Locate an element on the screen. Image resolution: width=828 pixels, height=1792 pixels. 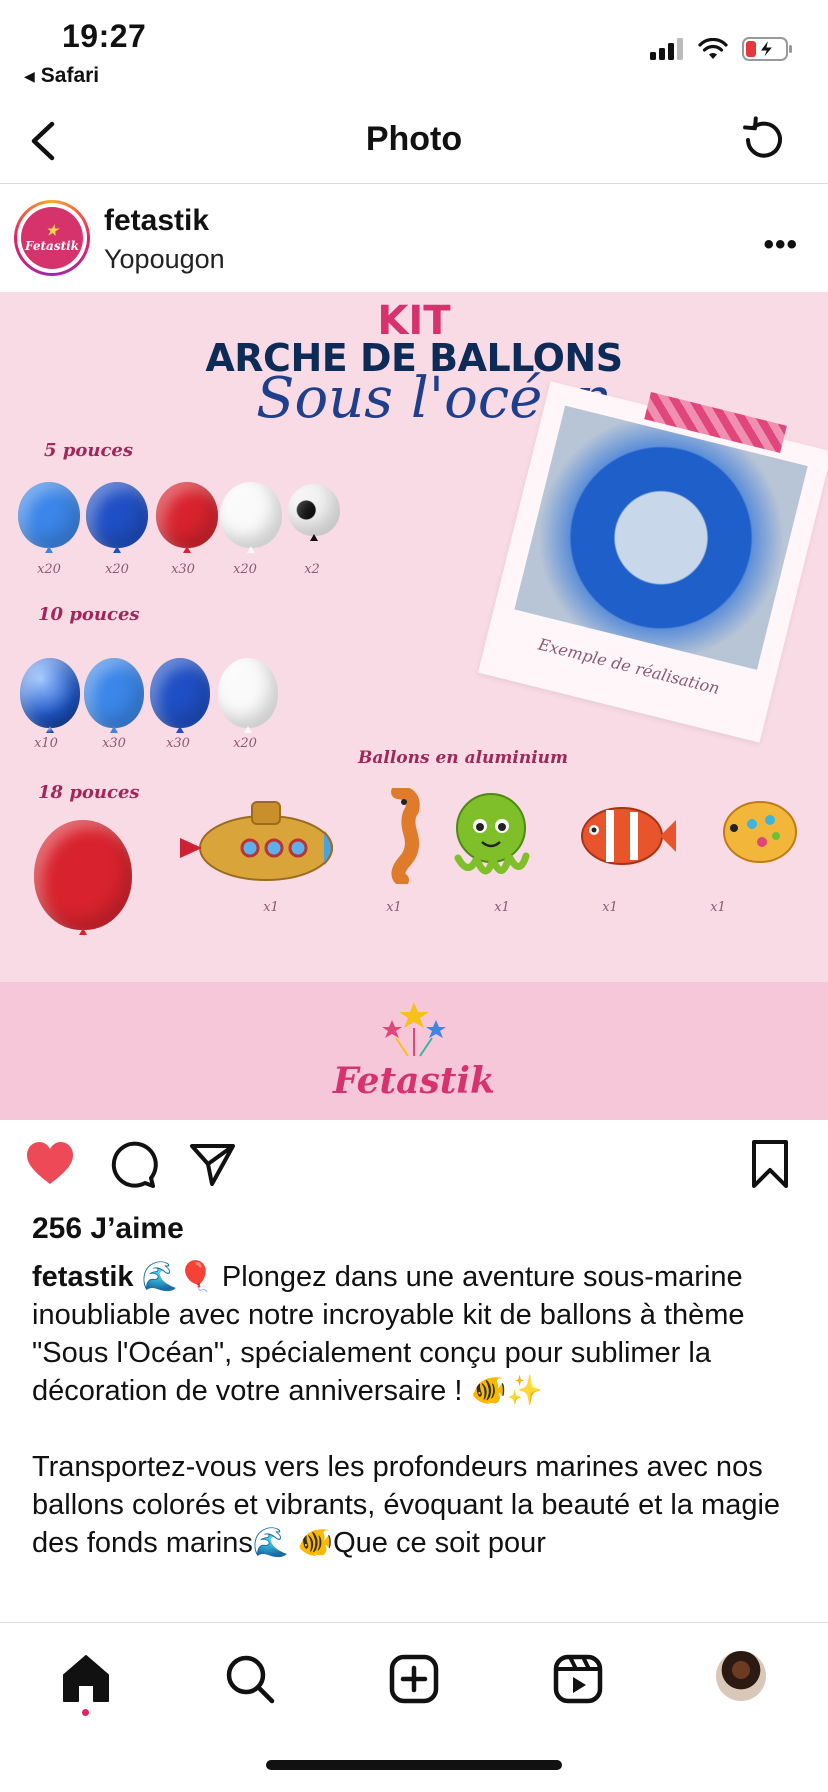
send-icon is located at coordinates (212, 1164).